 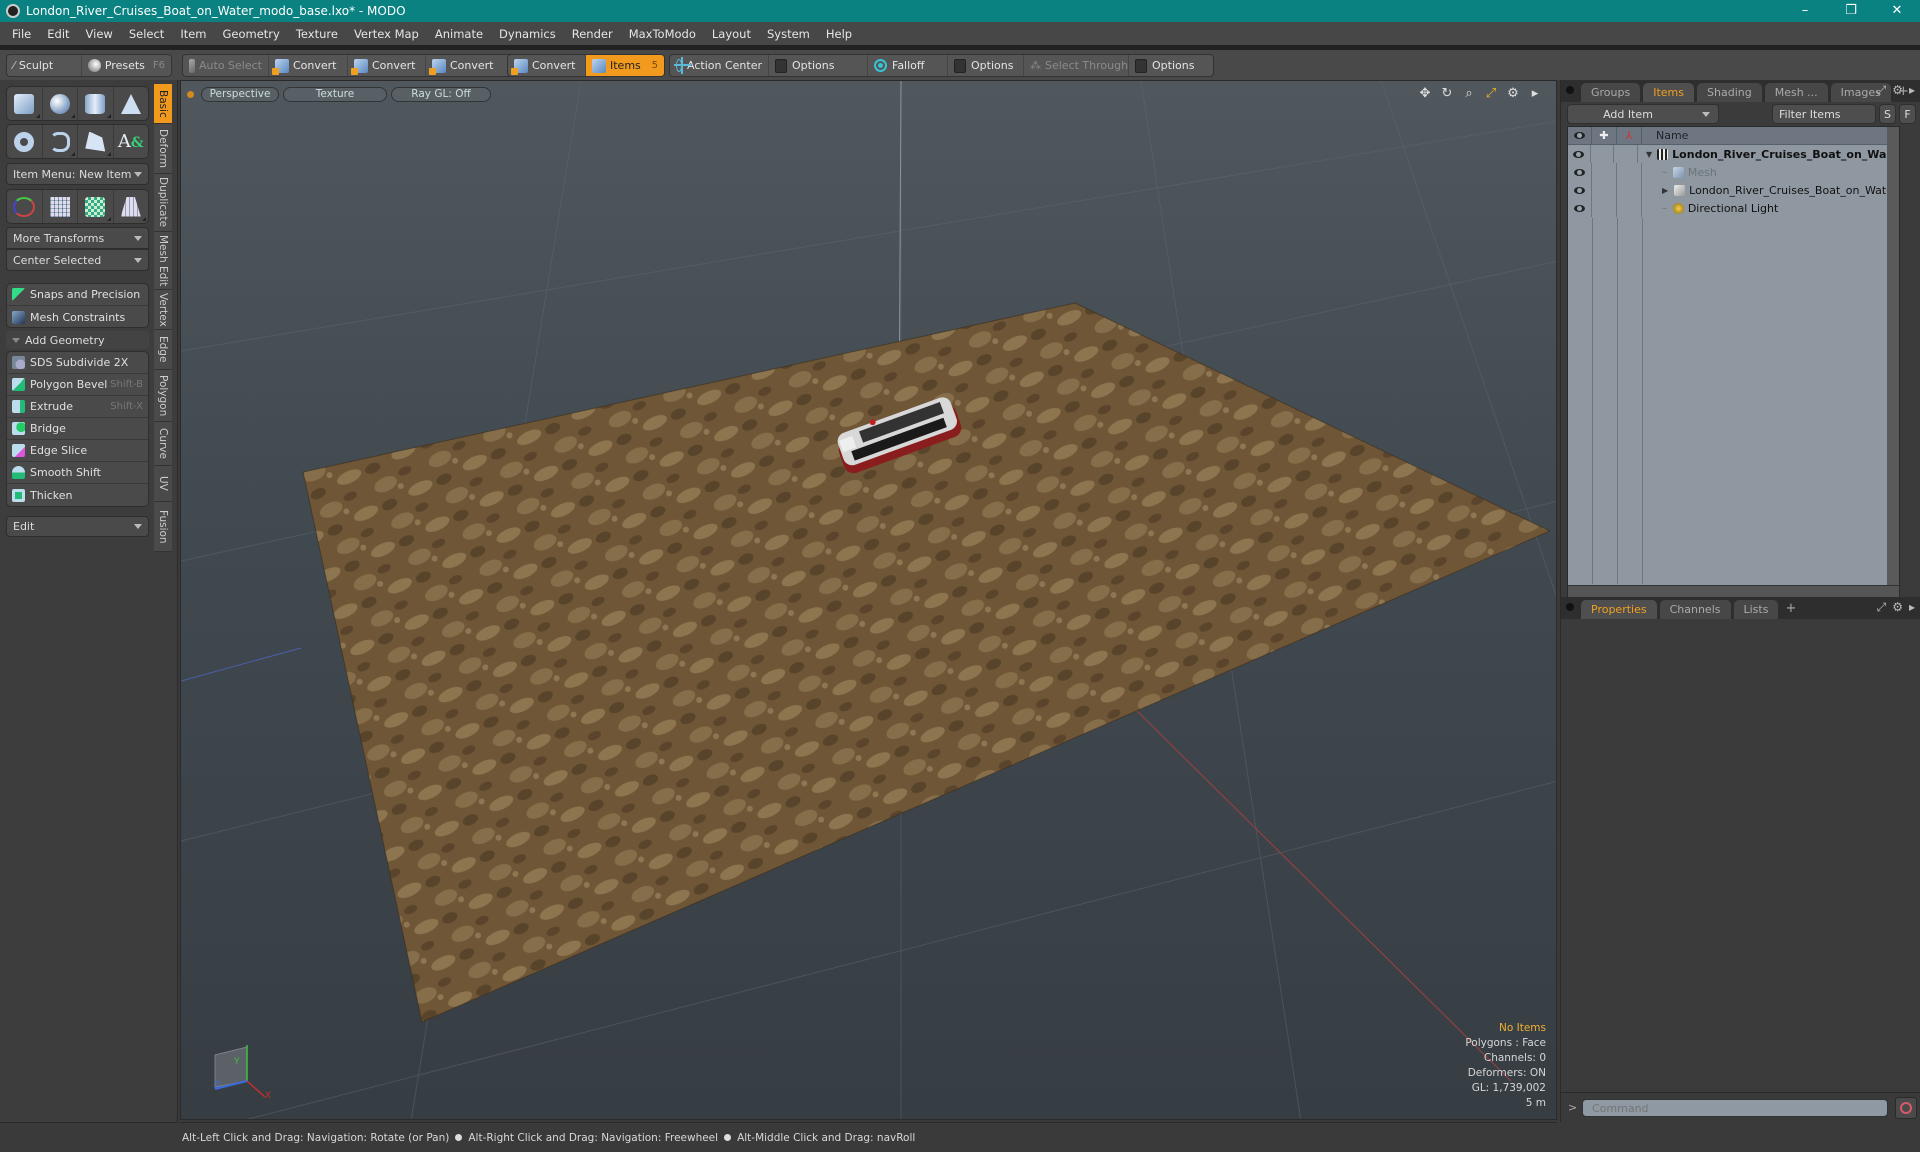 What do you see at coordinates (788, 34) in the screenshot?
I see `menu-system: System` at bounding box center [788, 34].